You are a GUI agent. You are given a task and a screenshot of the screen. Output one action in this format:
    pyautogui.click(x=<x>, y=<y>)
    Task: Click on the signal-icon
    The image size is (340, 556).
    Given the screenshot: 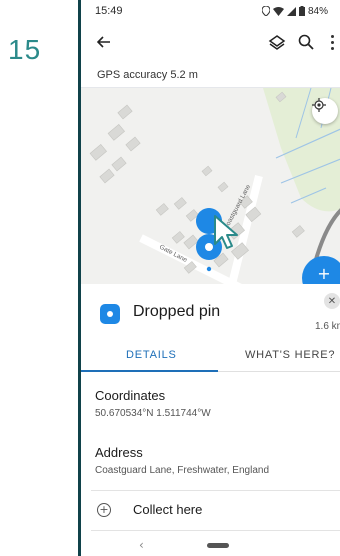 What is the action you would take?
    pyautogui.click(x=291, y=11)
    